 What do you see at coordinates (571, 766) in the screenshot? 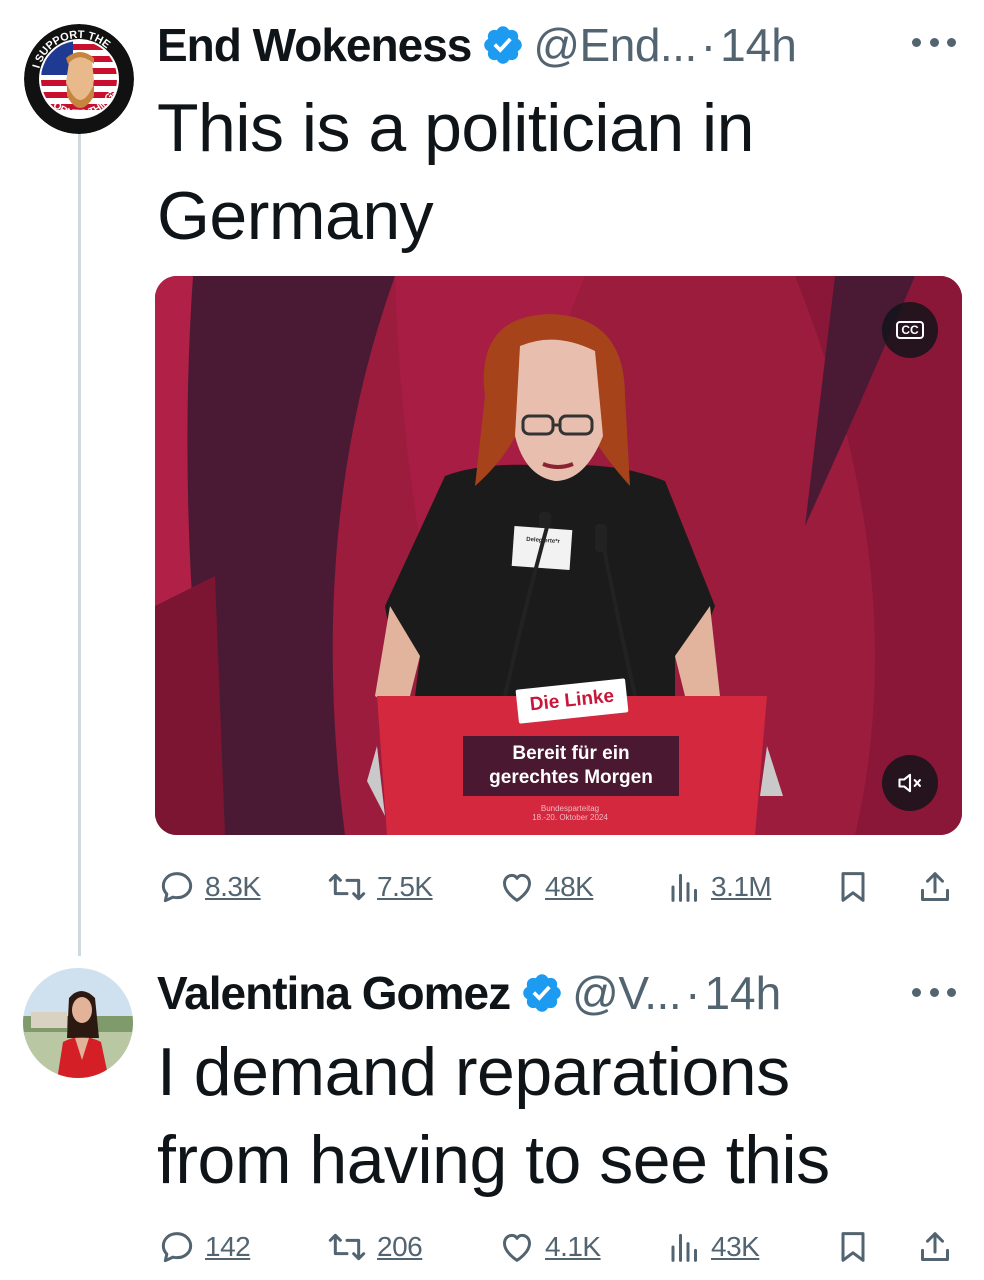
I see `podium-slogan: Bereit für ein gerechtes Morgen` at bounding box center [571, 766].